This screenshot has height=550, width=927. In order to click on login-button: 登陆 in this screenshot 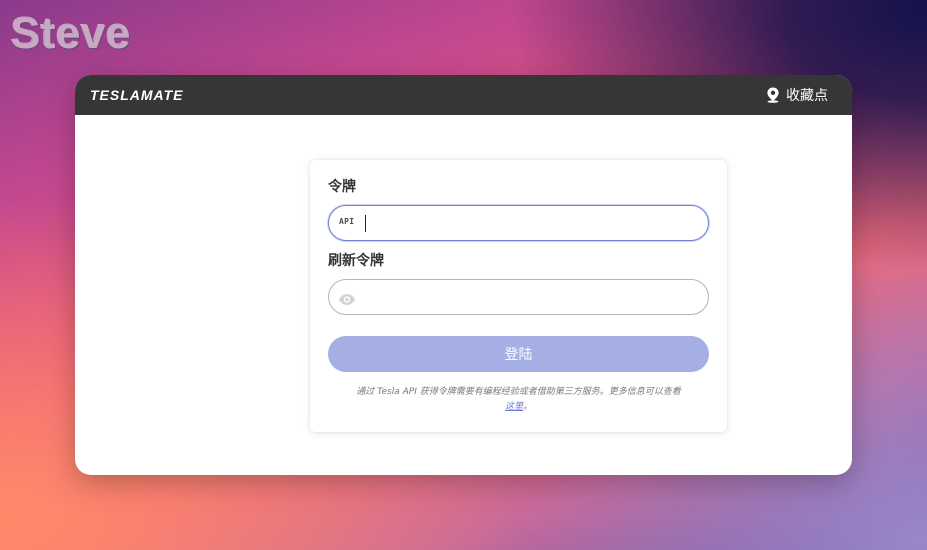, I will do `click(518, 354)`.